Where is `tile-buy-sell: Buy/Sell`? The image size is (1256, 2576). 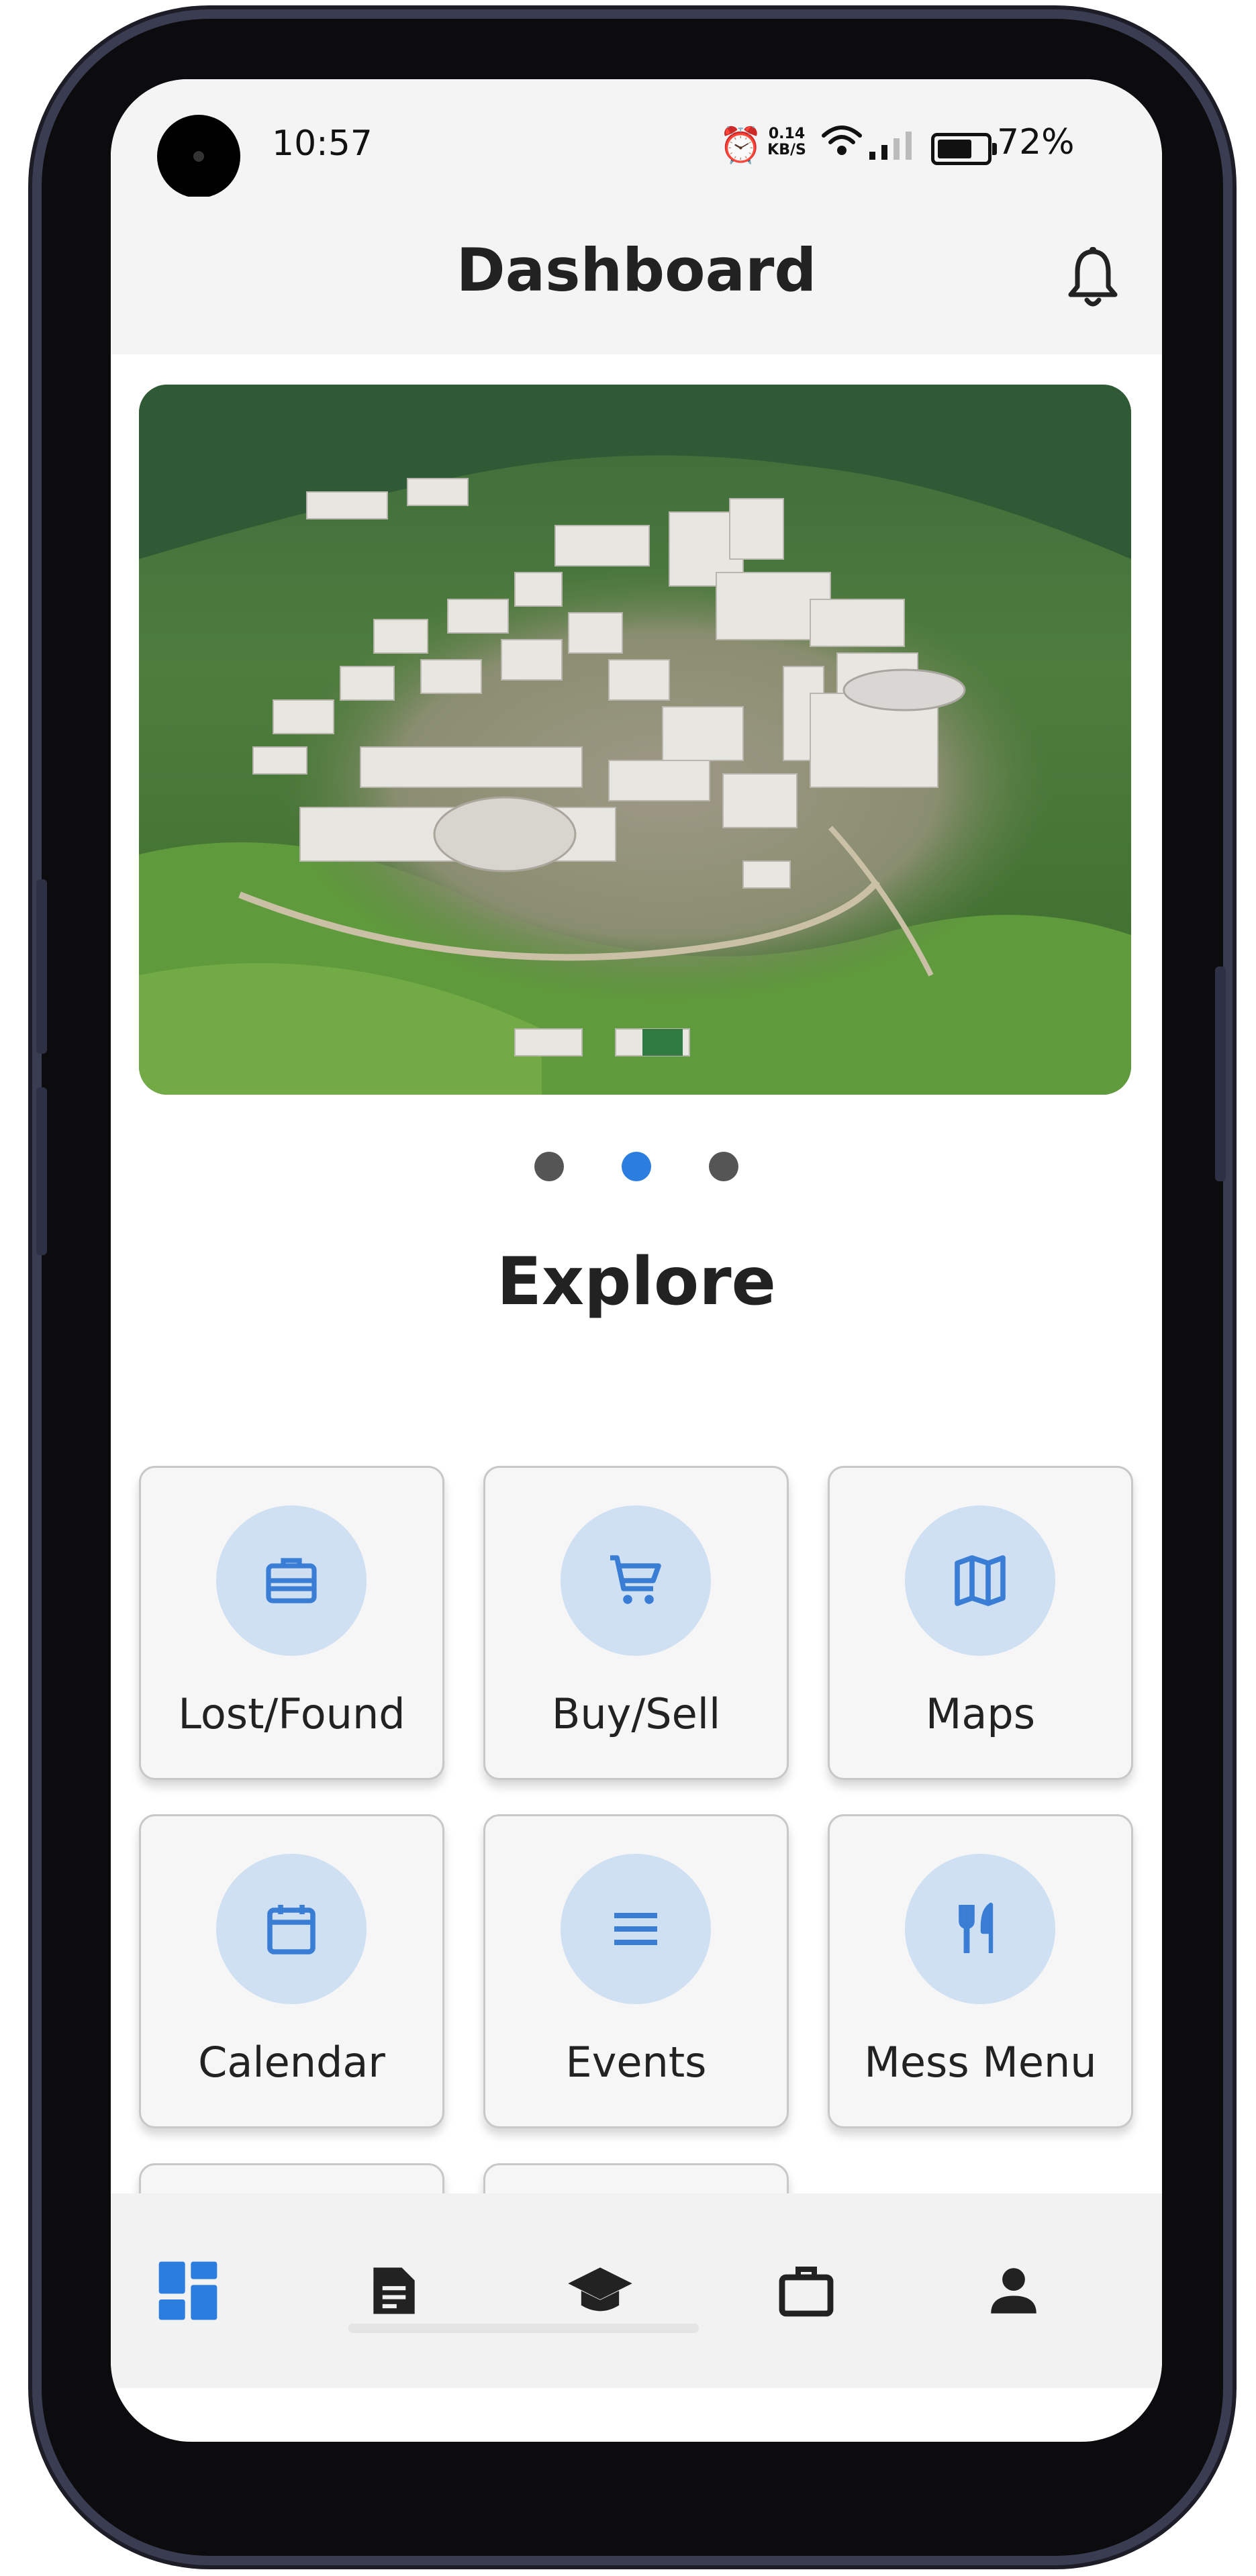
tile-buy-sell: Buy/Sell is located at coordinates (636, 1623).